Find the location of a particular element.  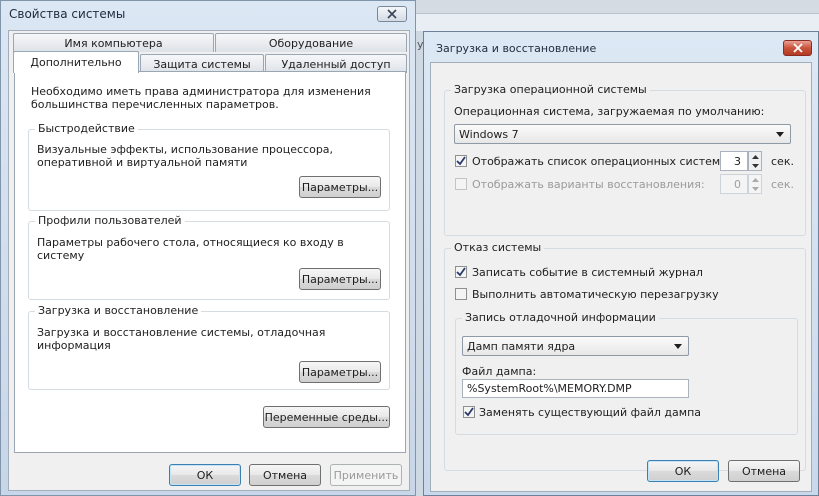

dump-file-input: %SystemRoot%\MEMORY.DMP is located at coordinates (575, 388).